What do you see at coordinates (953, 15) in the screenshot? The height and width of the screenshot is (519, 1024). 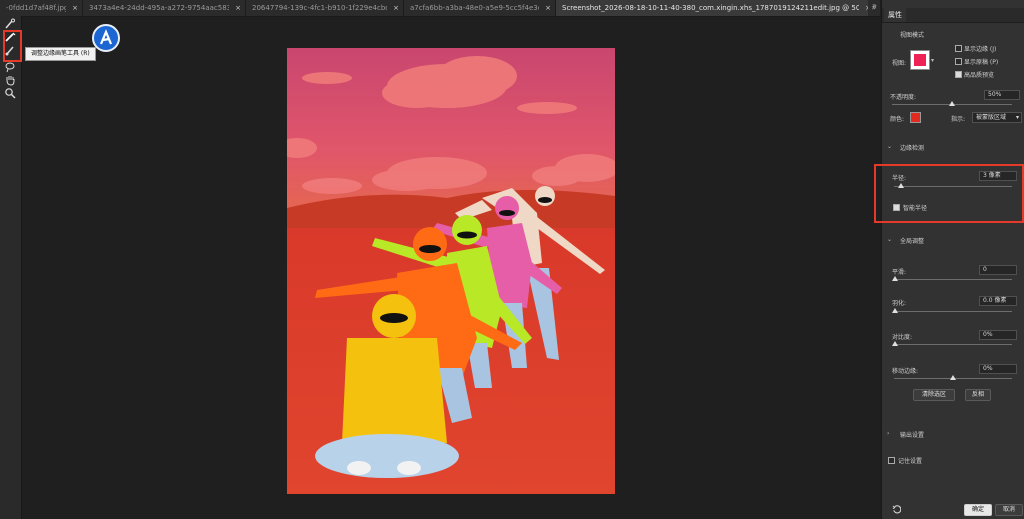 I see `panel-header: 属性` at bounding box center [953, 15].